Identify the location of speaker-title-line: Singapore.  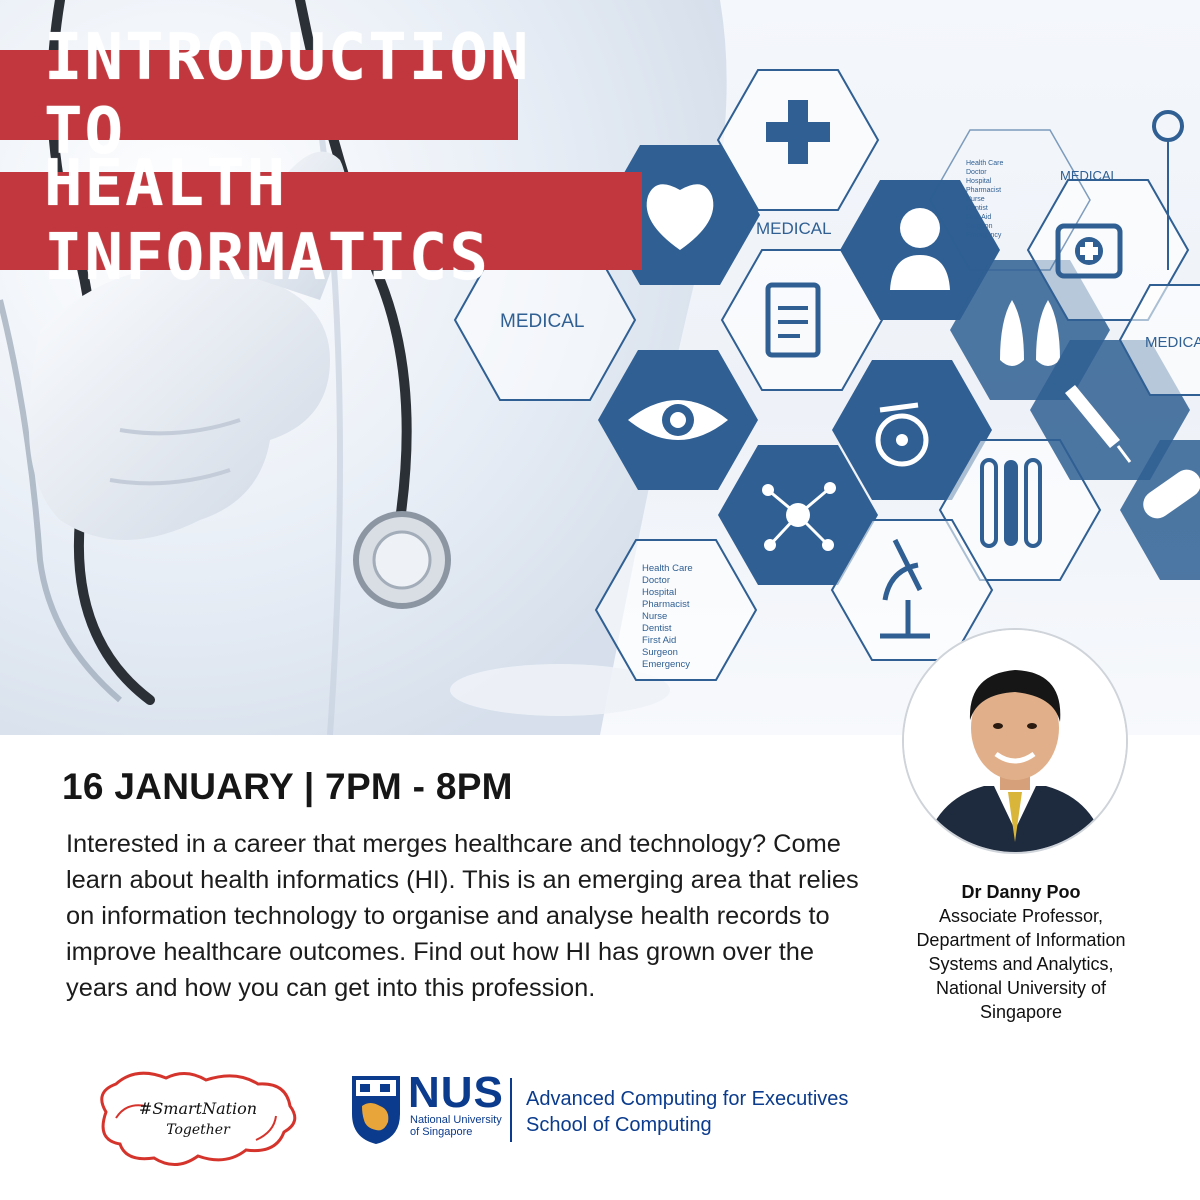
(1021, 1012).